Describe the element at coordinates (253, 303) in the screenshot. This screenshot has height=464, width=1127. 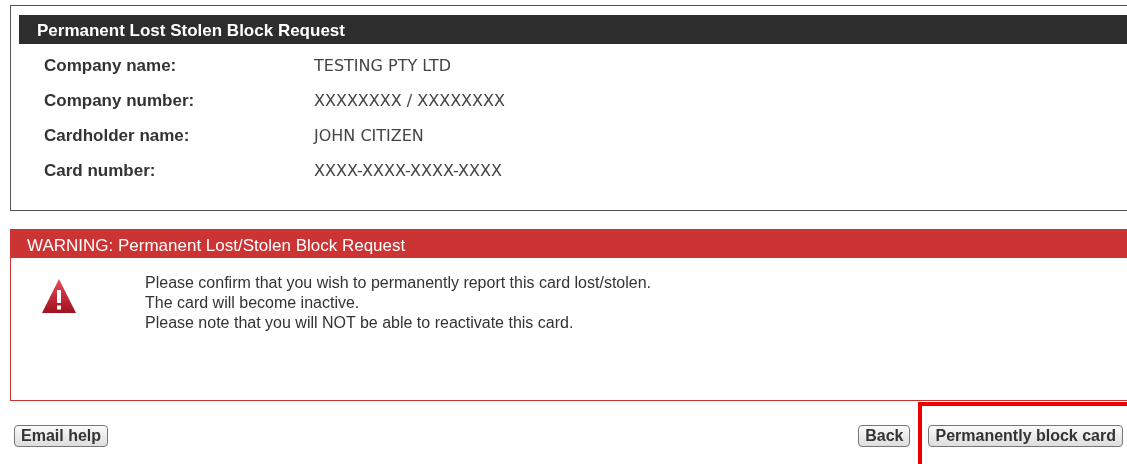
I see `warning-text: The card will become inactive.` at that location.